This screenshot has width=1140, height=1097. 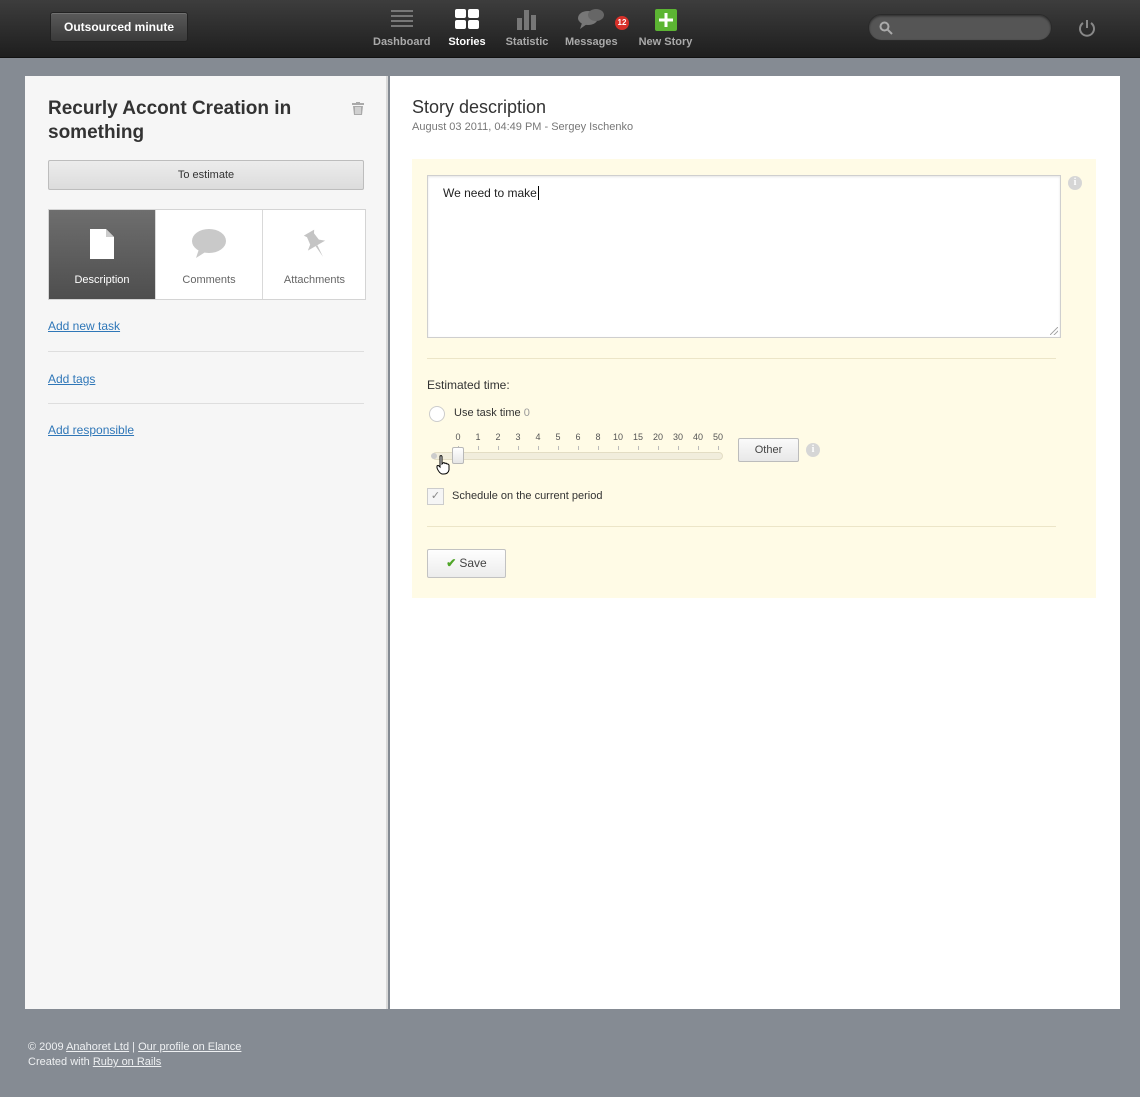 What do you see at coordinates (451, 563) in the screenshot?
I see `checkmark-icon: ✔` at bounding box center [451, 563].